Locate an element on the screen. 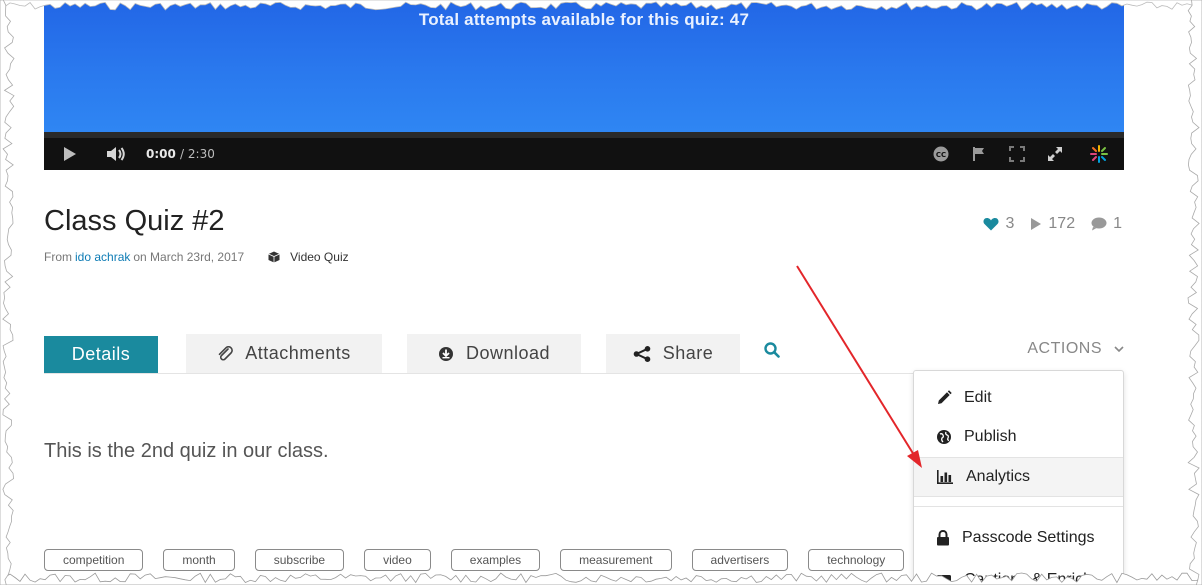 The image size is (1202, 585). from-prefix: From is located at coordinates (58, 257).